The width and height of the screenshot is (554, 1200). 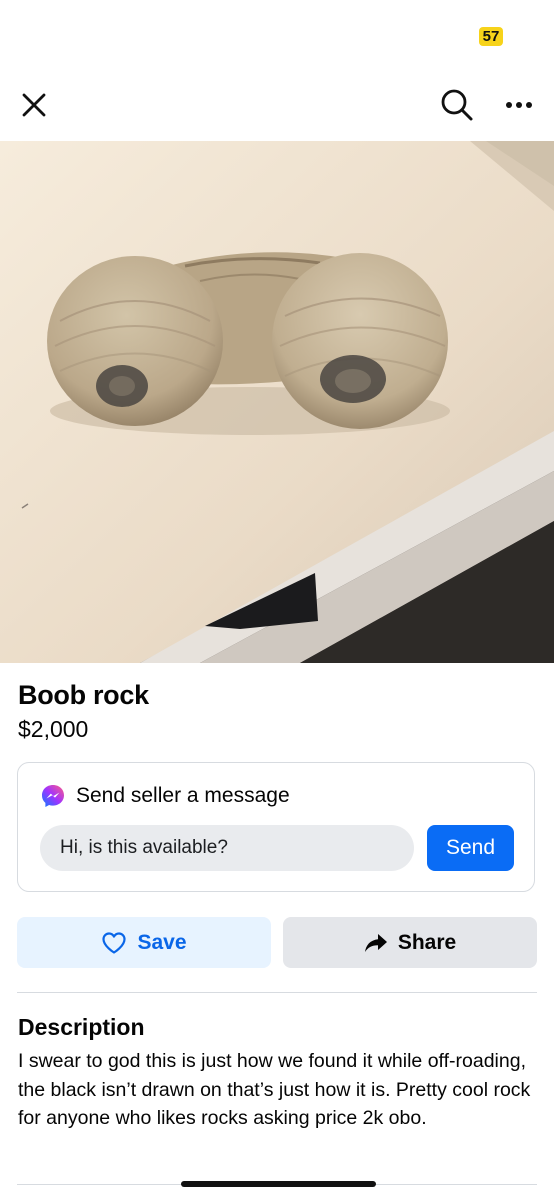 I want to click on listing-price: $2,000, so click(x=53, y=729).